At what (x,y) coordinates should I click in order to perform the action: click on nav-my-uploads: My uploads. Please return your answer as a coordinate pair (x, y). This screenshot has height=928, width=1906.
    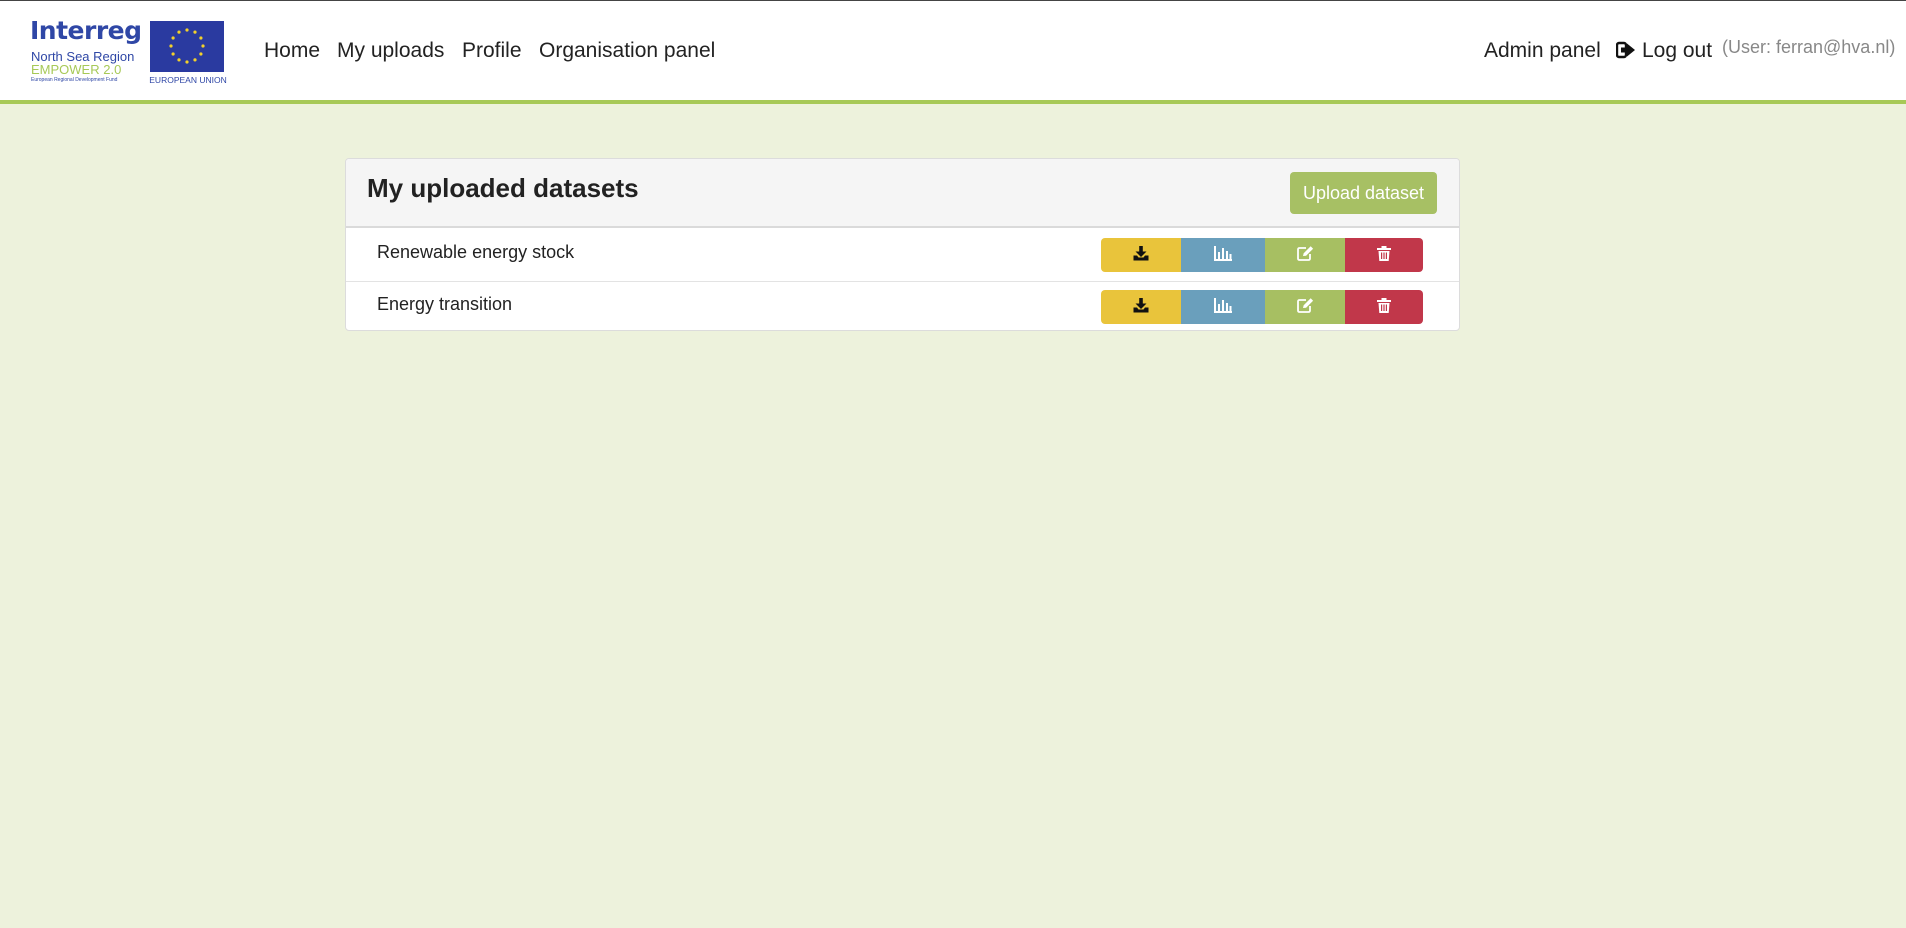
    Looking at the image, I should click on (390, 51).